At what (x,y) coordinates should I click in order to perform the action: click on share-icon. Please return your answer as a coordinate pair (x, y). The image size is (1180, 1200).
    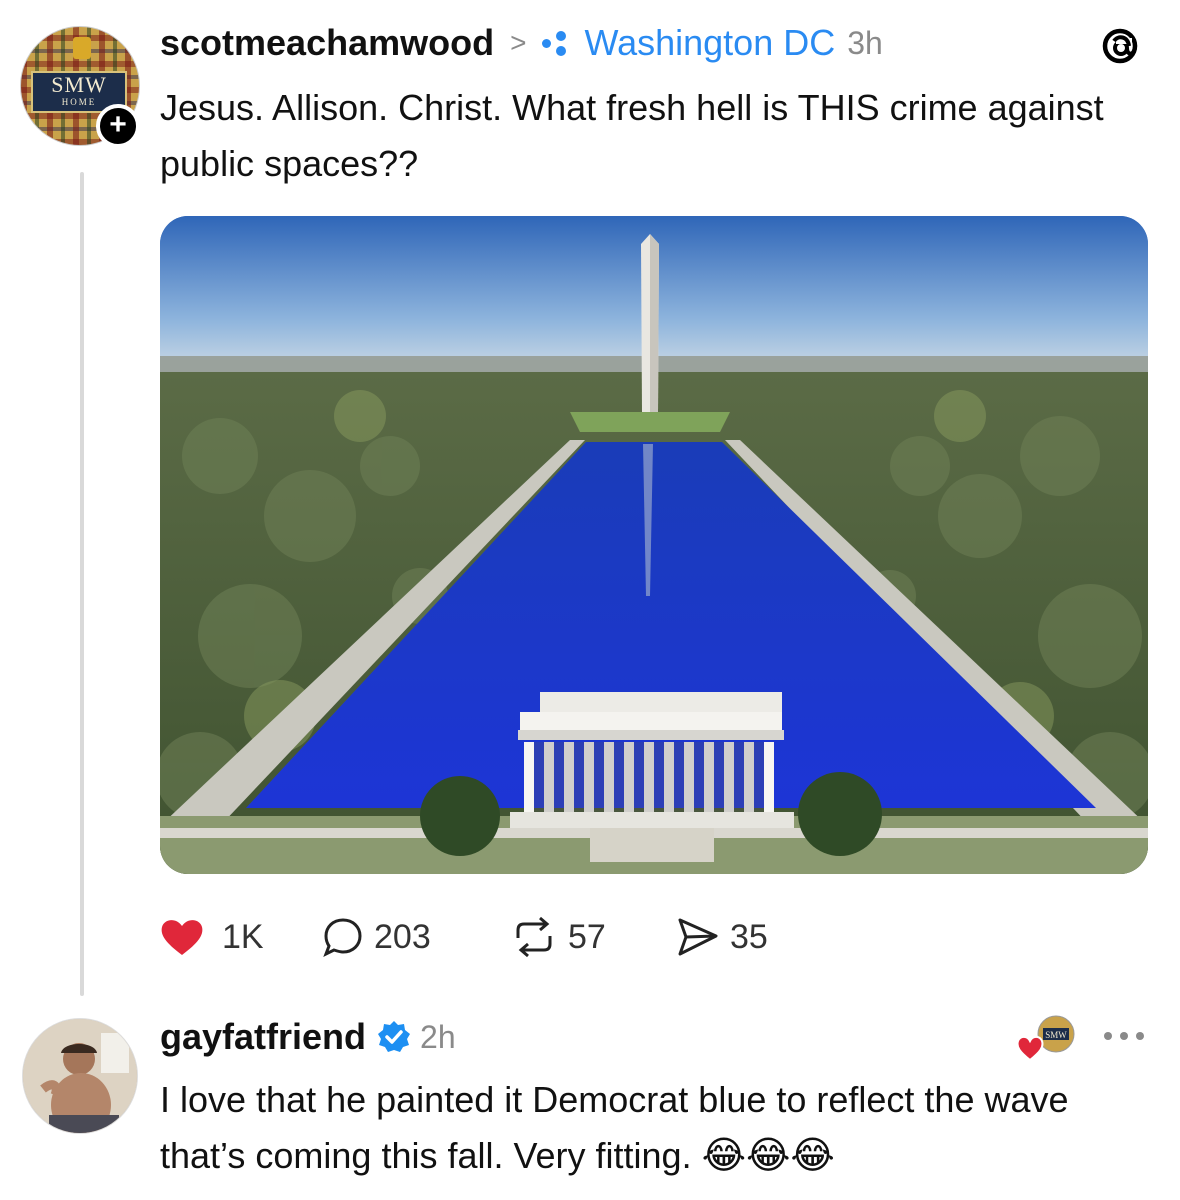
    Looking at the image, I should click on (698, 937).